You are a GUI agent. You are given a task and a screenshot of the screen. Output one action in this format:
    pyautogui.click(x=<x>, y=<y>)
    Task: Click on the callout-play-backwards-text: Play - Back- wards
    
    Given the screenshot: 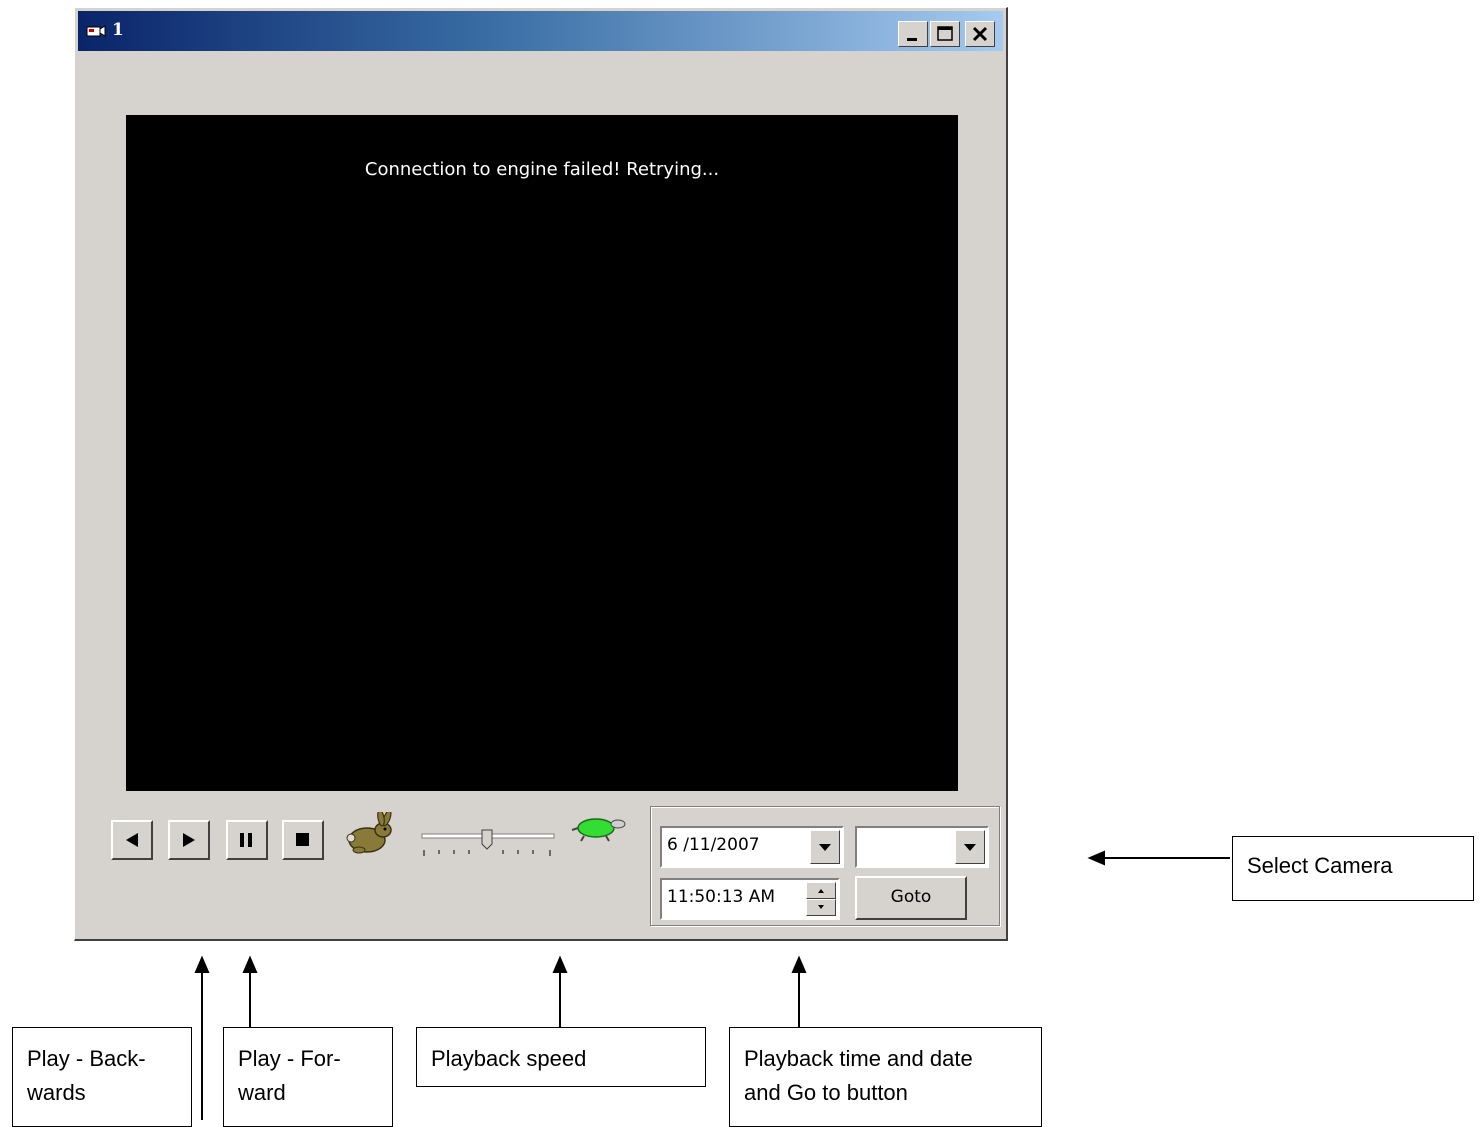 What is the action you would take?
    pyautogui.click(x=86, y=1075)
    